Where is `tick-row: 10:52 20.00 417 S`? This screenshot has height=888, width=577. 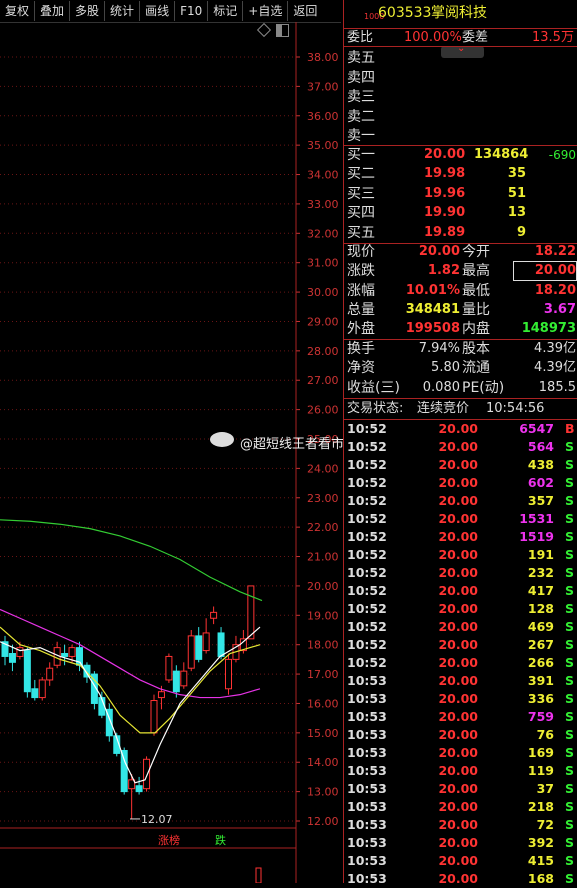 tick-row: 10:52 20.00 417 S is located at coordinates (460, 591).